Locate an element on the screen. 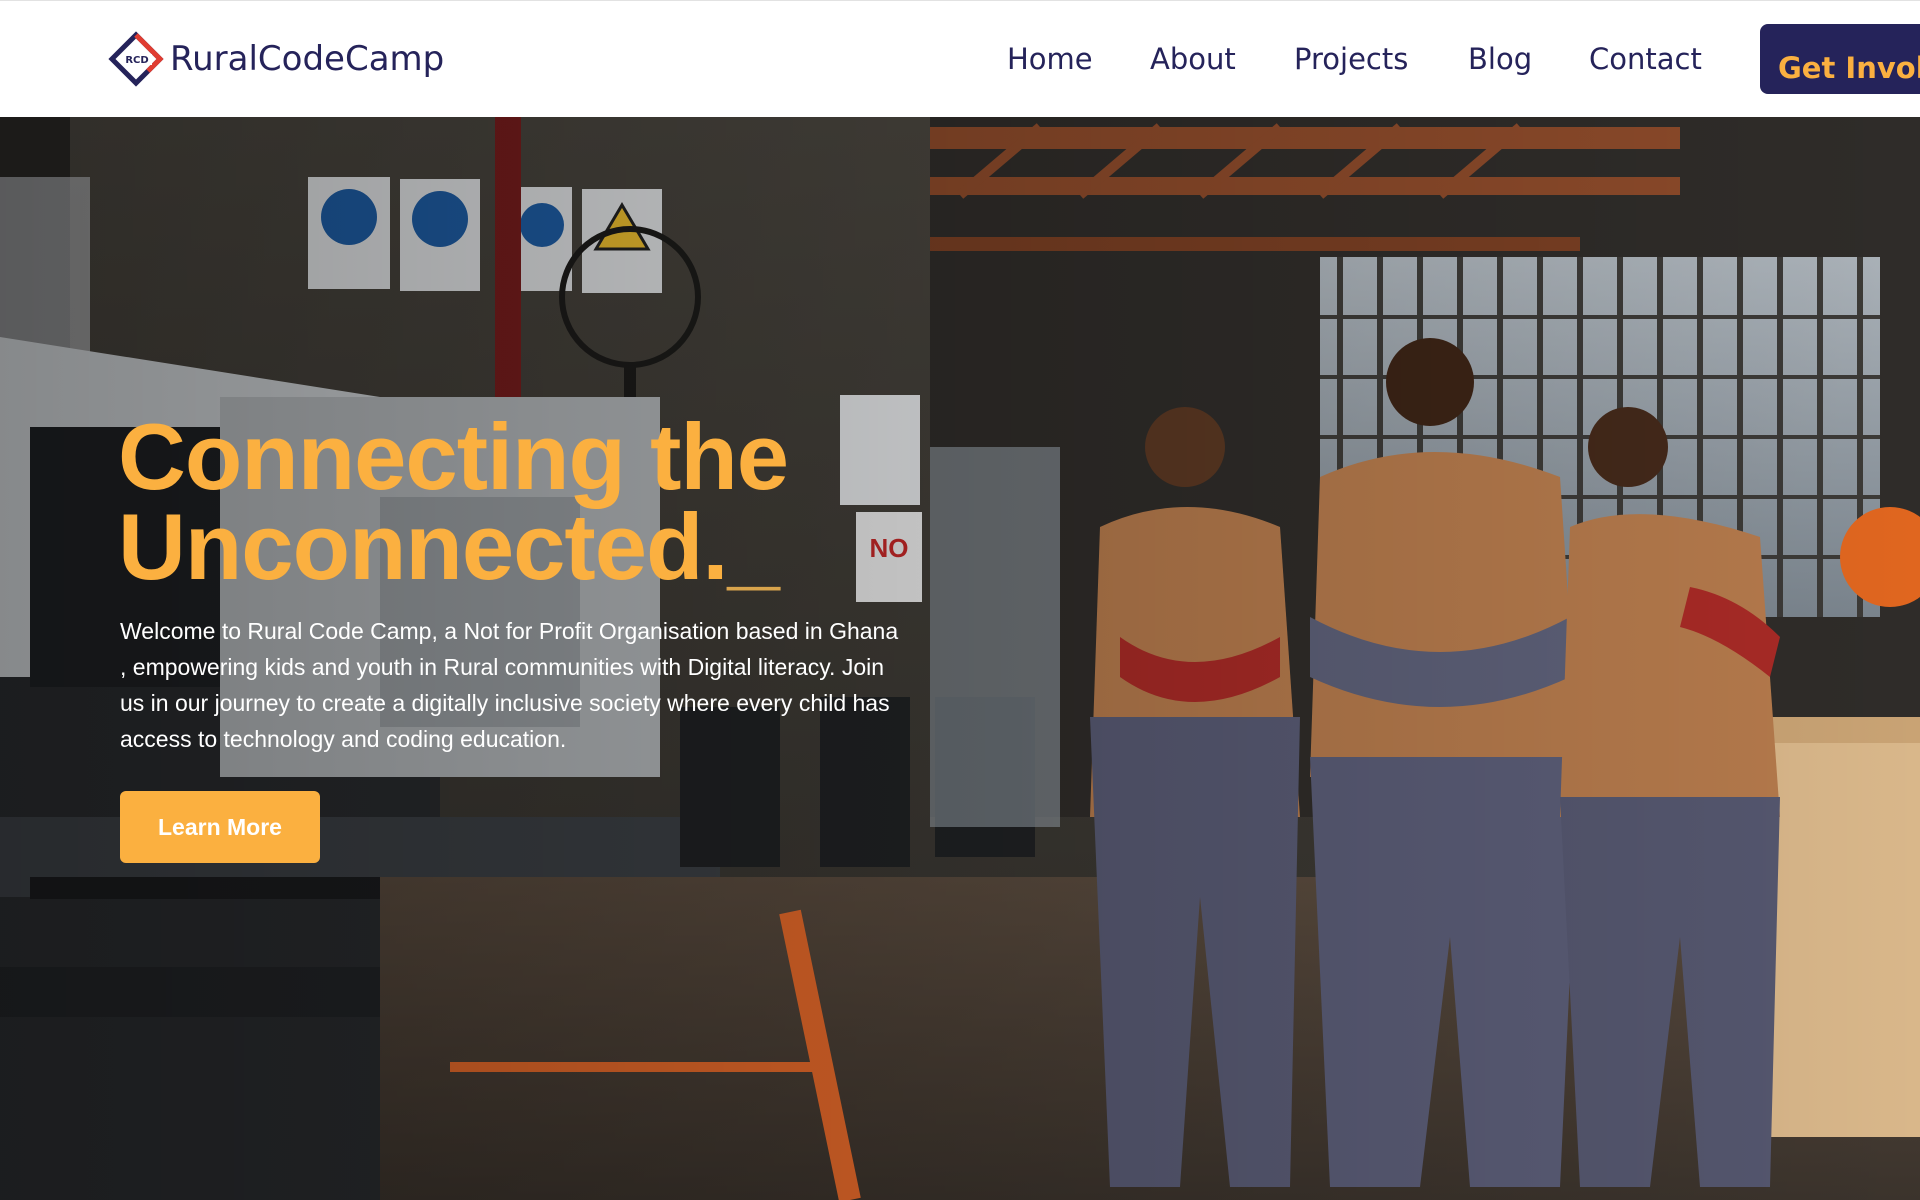 This screenshot has width=1920, height=1200. nav-contact-link: Contact is located at coordinates (1645, 59).